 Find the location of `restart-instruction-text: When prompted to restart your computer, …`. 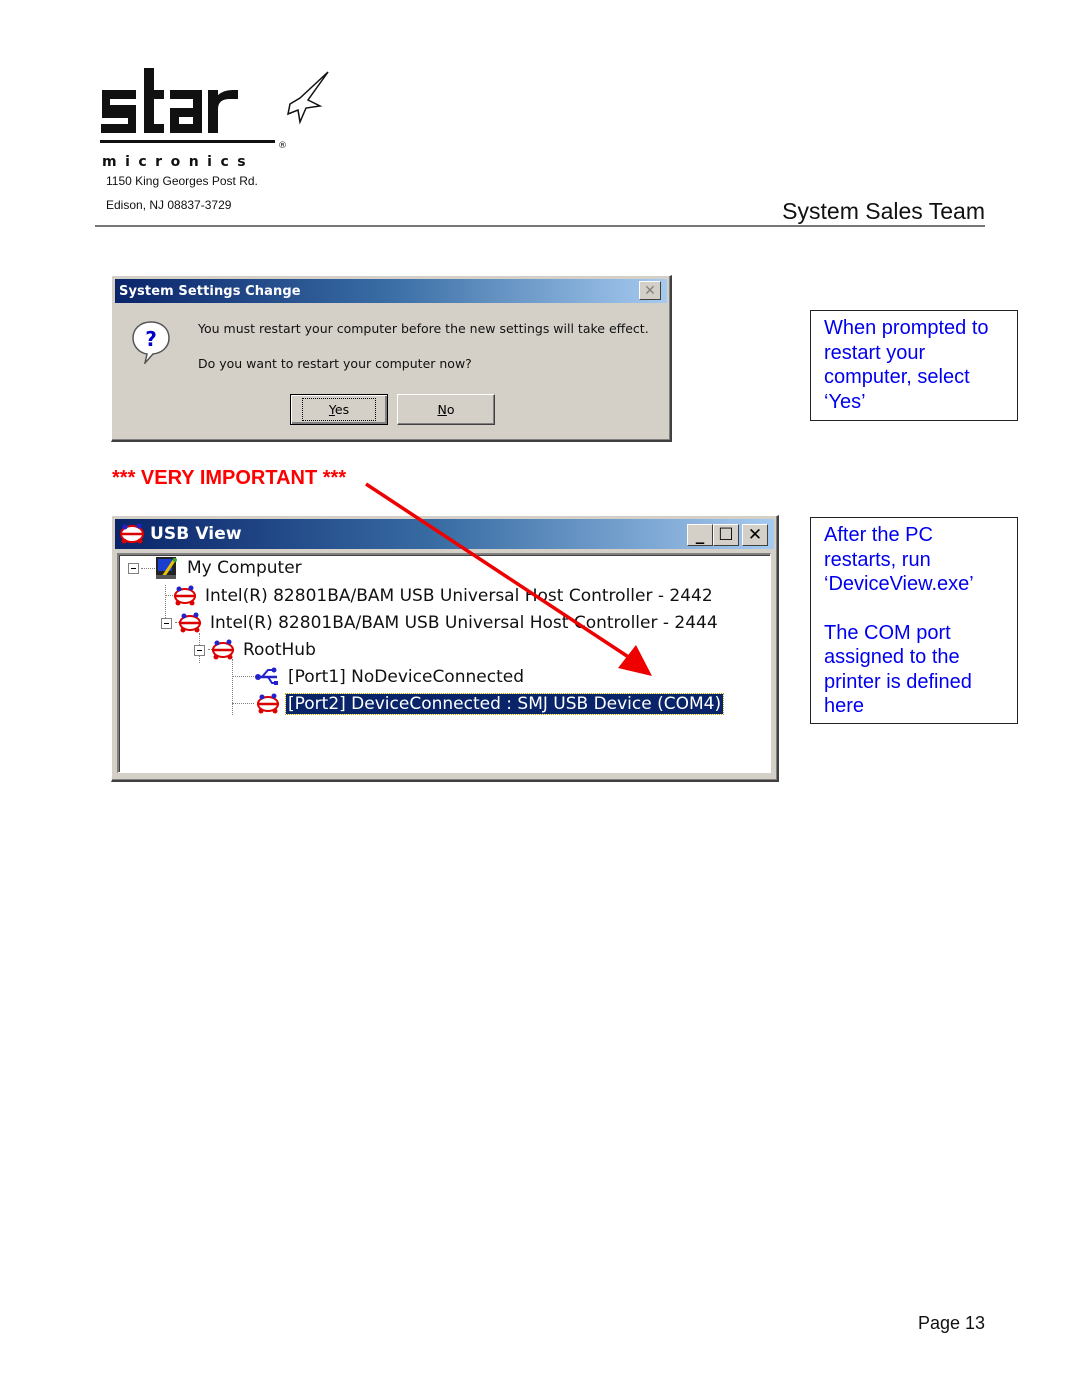

restart-instruction-text: When prompted to restart your computer, … is located at coordinates (906, 365).